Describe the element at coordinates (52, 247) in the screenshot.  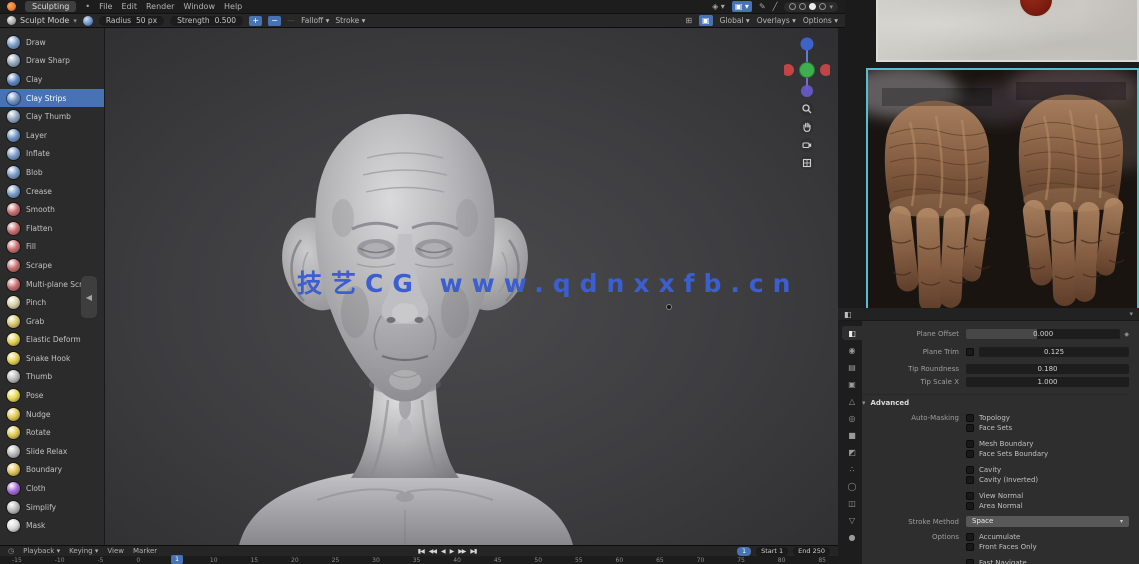
I see `brush-list-item: Fill` at that location.